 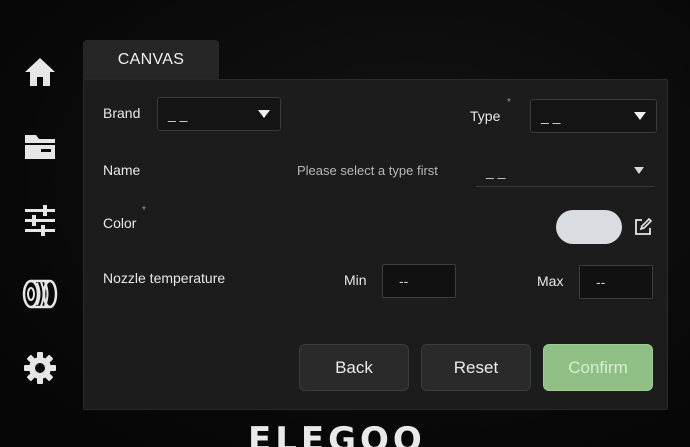 What do you see at coordinates (164, 278) in the screenshot?
I see `nozzle-temperature-label: Nozzle temperature` at bounding box center [164, 278].